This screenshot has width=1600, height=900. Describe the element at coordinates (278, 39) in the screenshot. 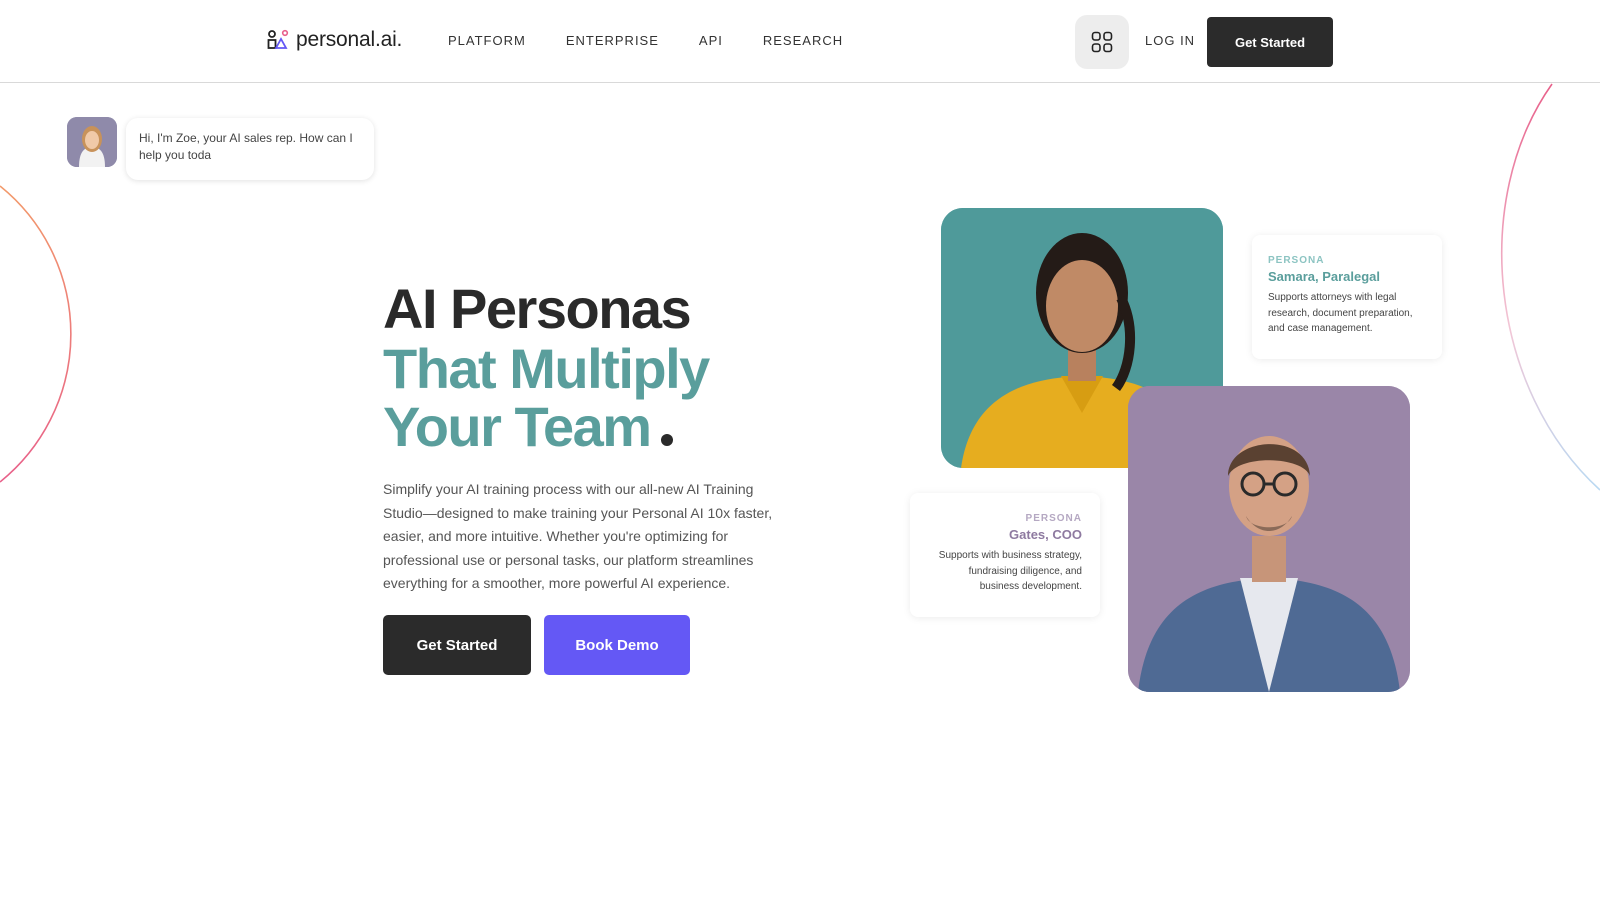

I see `logo-mark-icon` at that location.